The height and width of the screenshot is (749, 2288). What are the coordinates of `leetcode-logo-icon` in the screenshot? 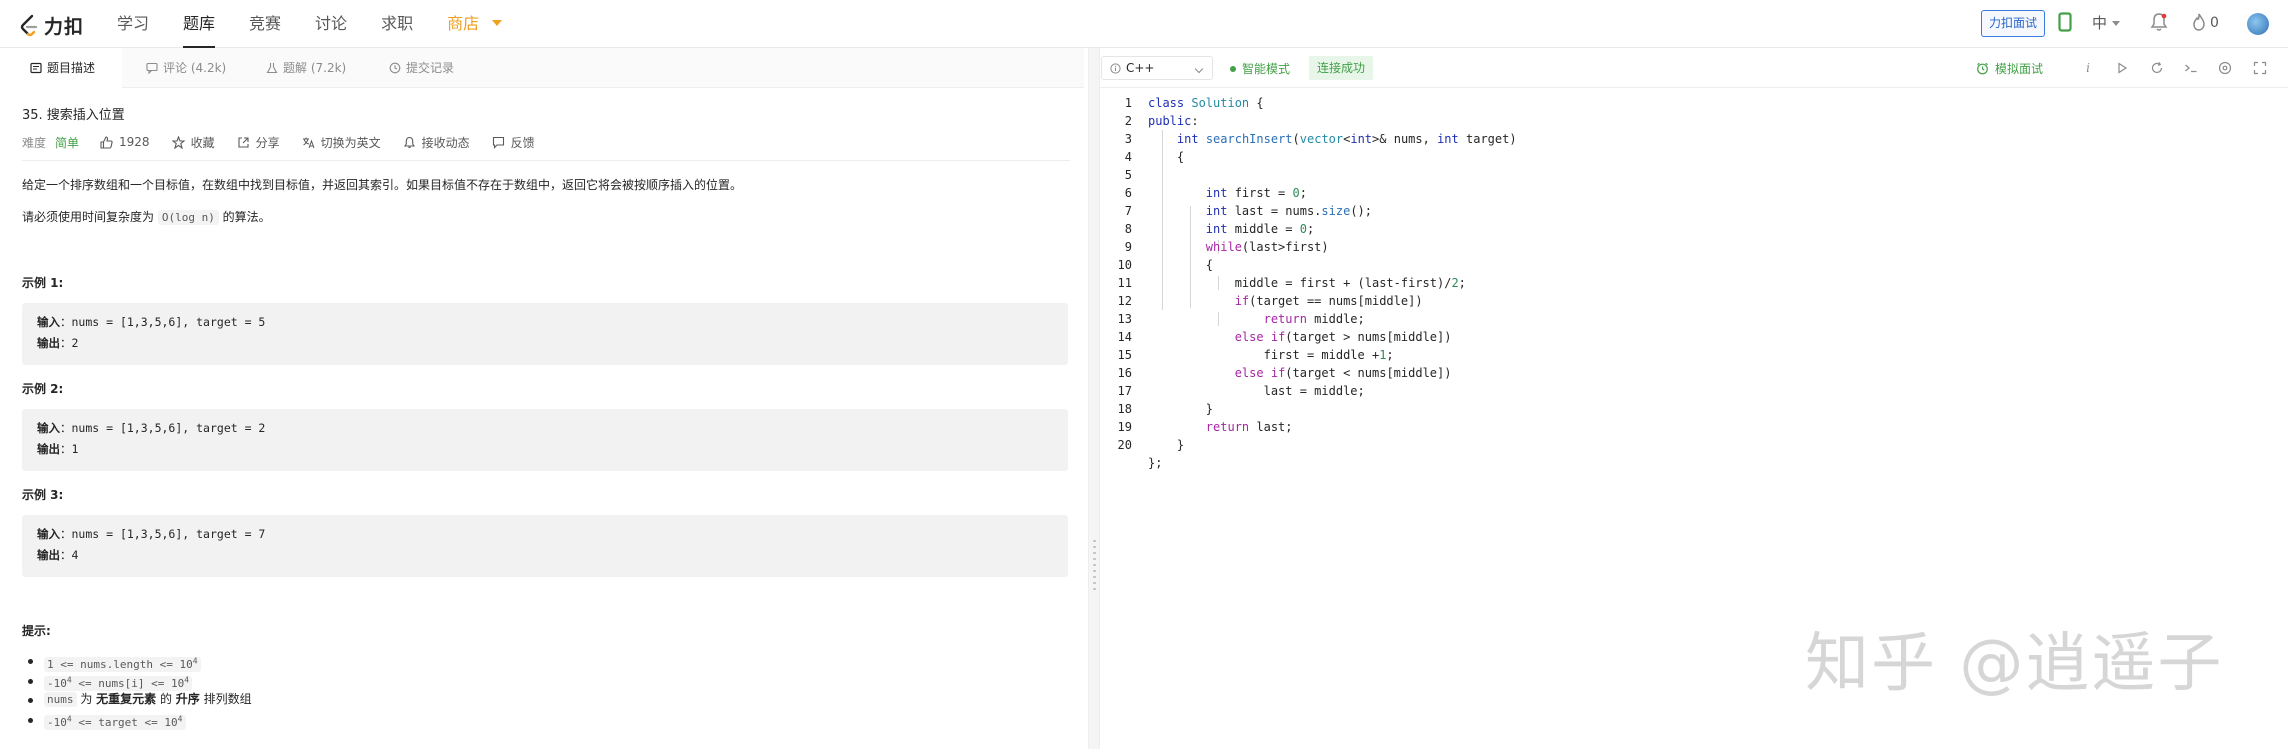 It's located at (29, 25).